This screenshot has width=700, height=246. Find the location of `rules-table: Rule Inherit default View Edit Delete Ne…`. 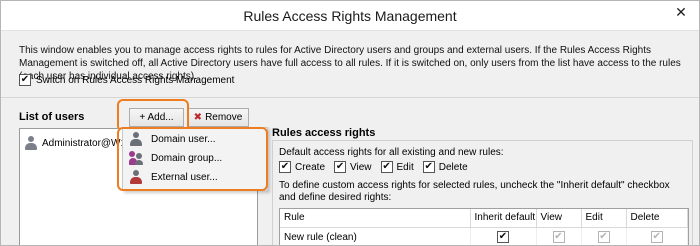

rules-table: Rule Inherit default View Edit Delete Ne… is located at coordinates (484, 226).